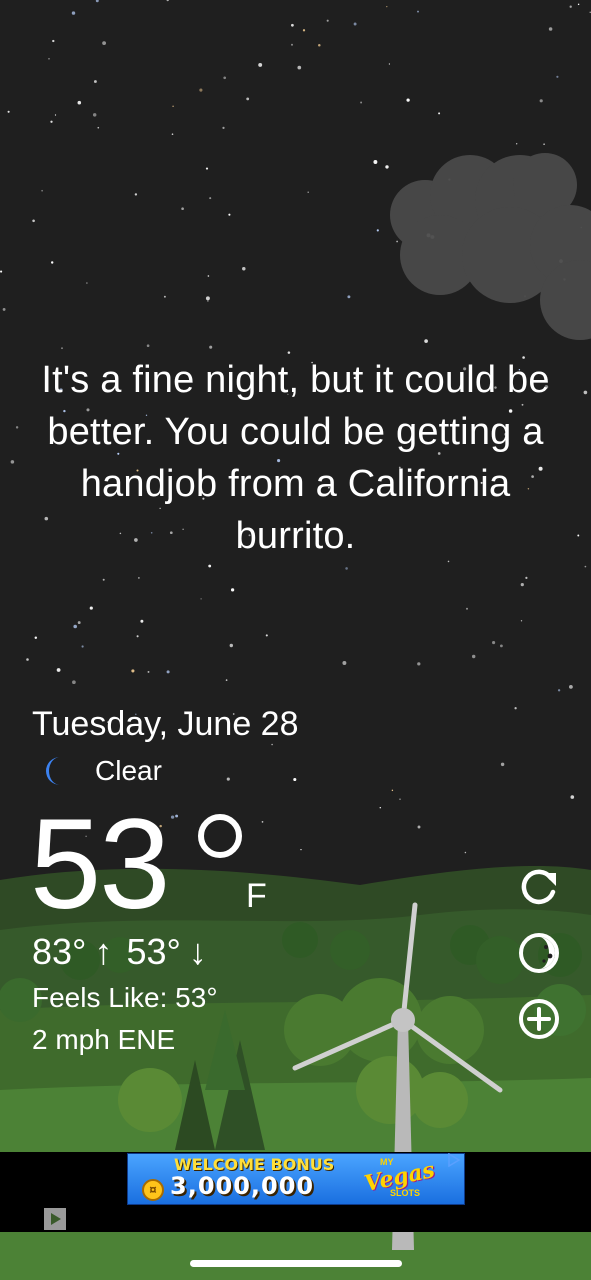  Describe the element at coordinates (539, 887) in the screenshot. I see `refresh-icon` at that location.